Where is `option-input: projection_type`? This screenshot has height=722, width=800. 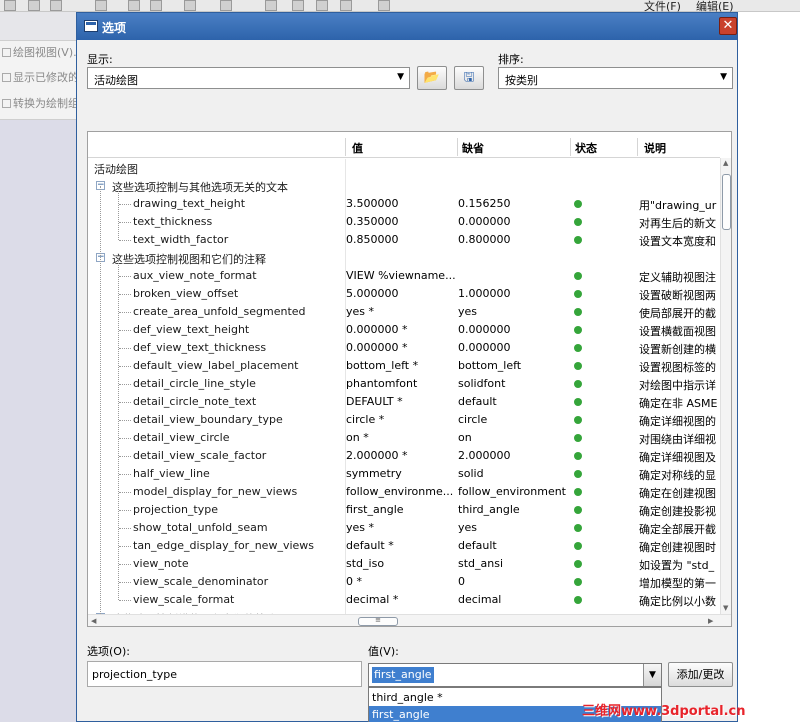
option-input: projection_type is located at coordinates (224, 674).